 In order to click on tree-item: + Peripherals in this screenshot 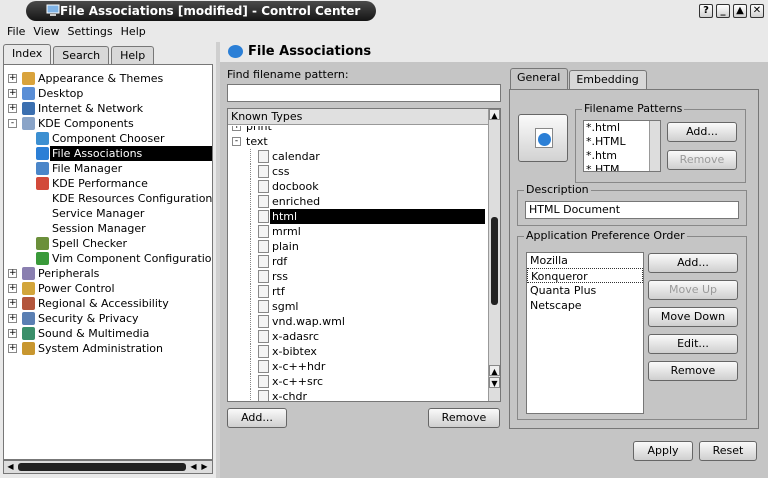, I will do `click(110, 273)`.